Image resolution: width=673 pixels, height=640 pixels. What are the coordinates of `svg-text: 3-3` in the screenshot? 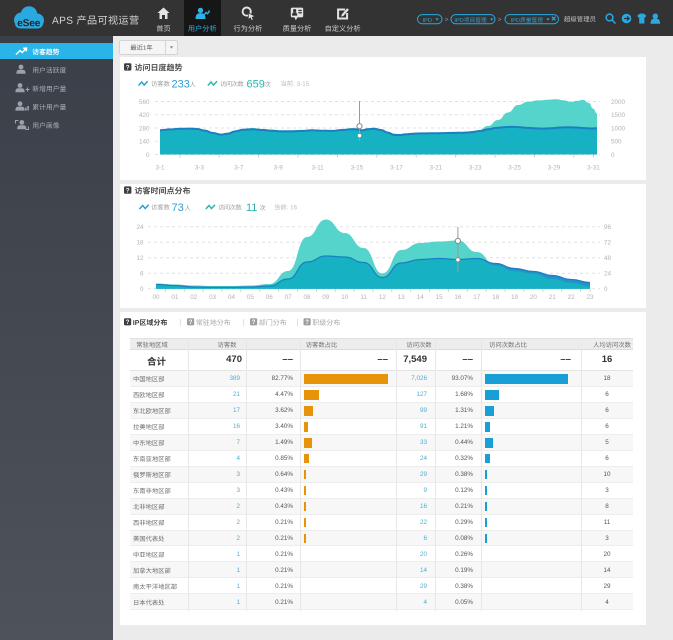 It's located at (200, 168).